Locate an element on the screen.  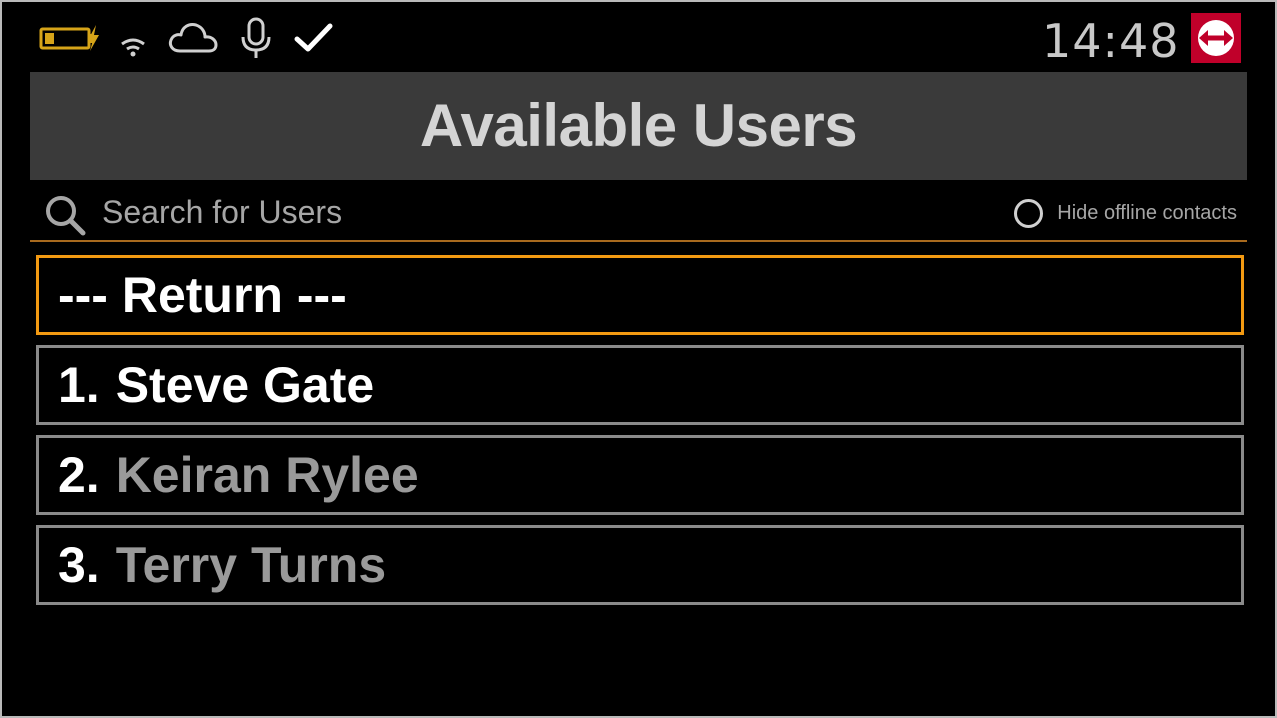
status-bar: 14:48 is located at coordinates (638, 38).